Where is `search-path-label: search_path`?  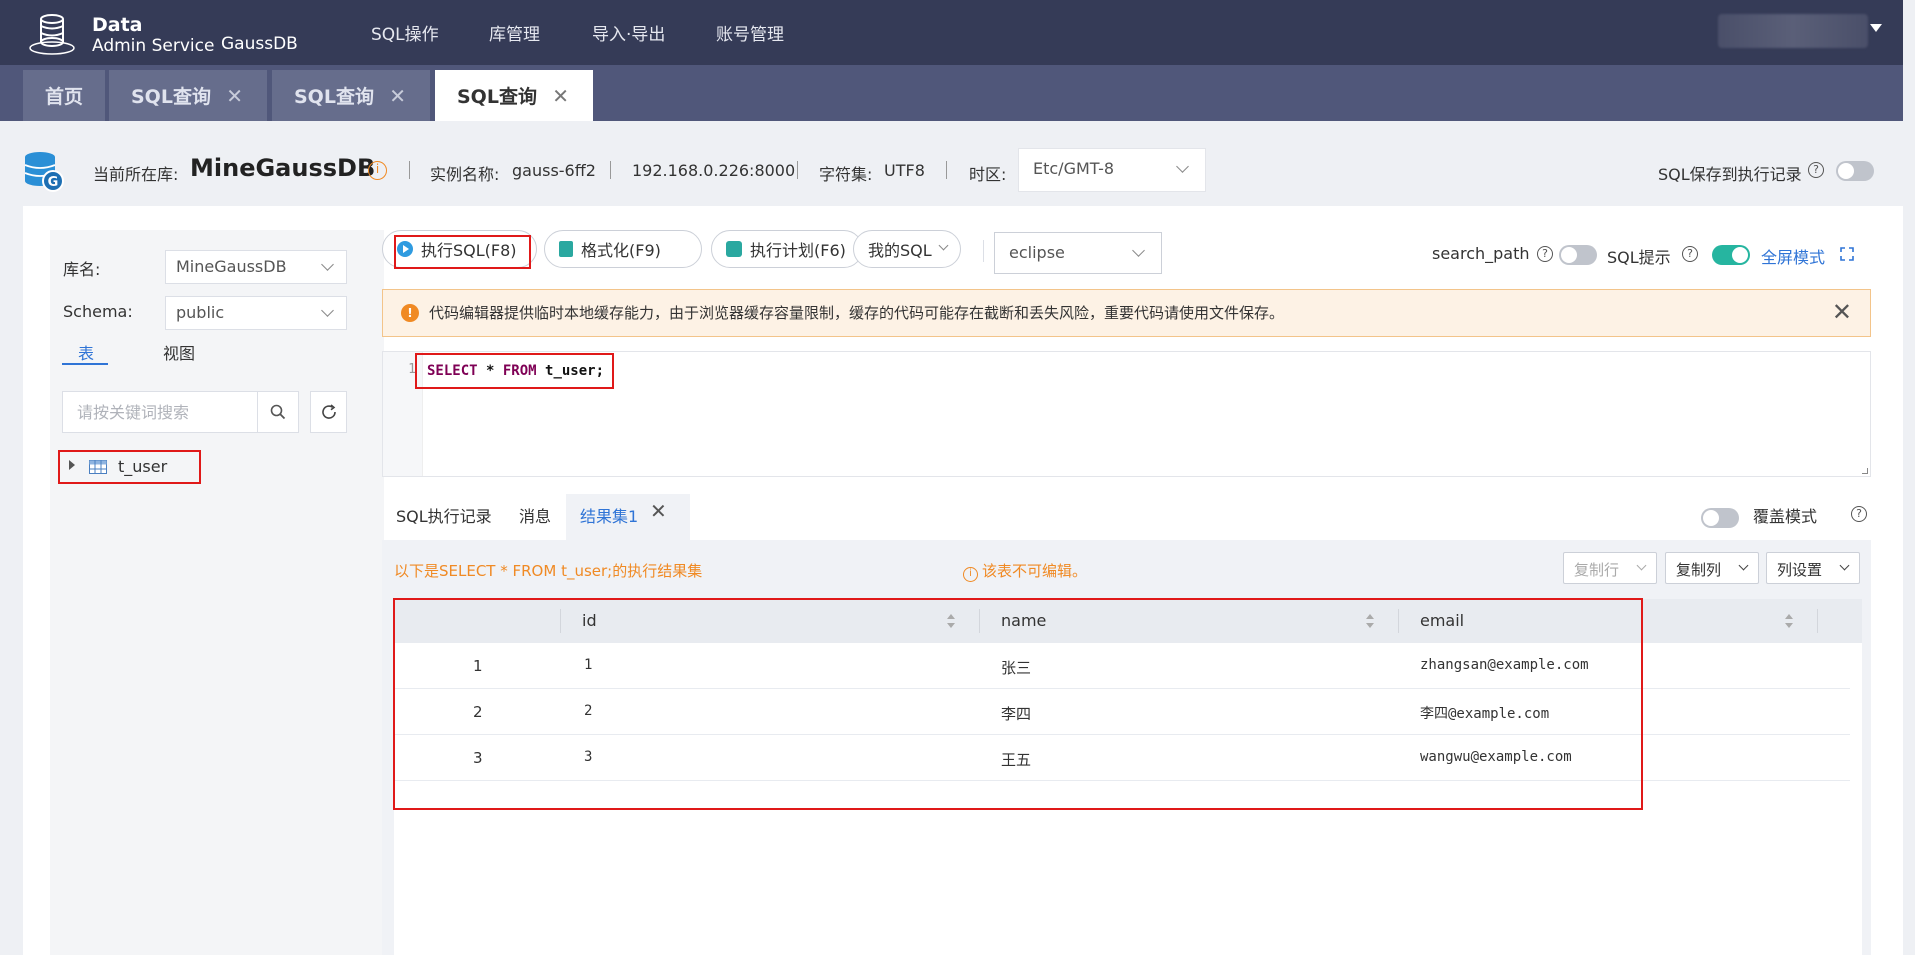 search-path-label: search_path is located at coordinates (1481, 253).